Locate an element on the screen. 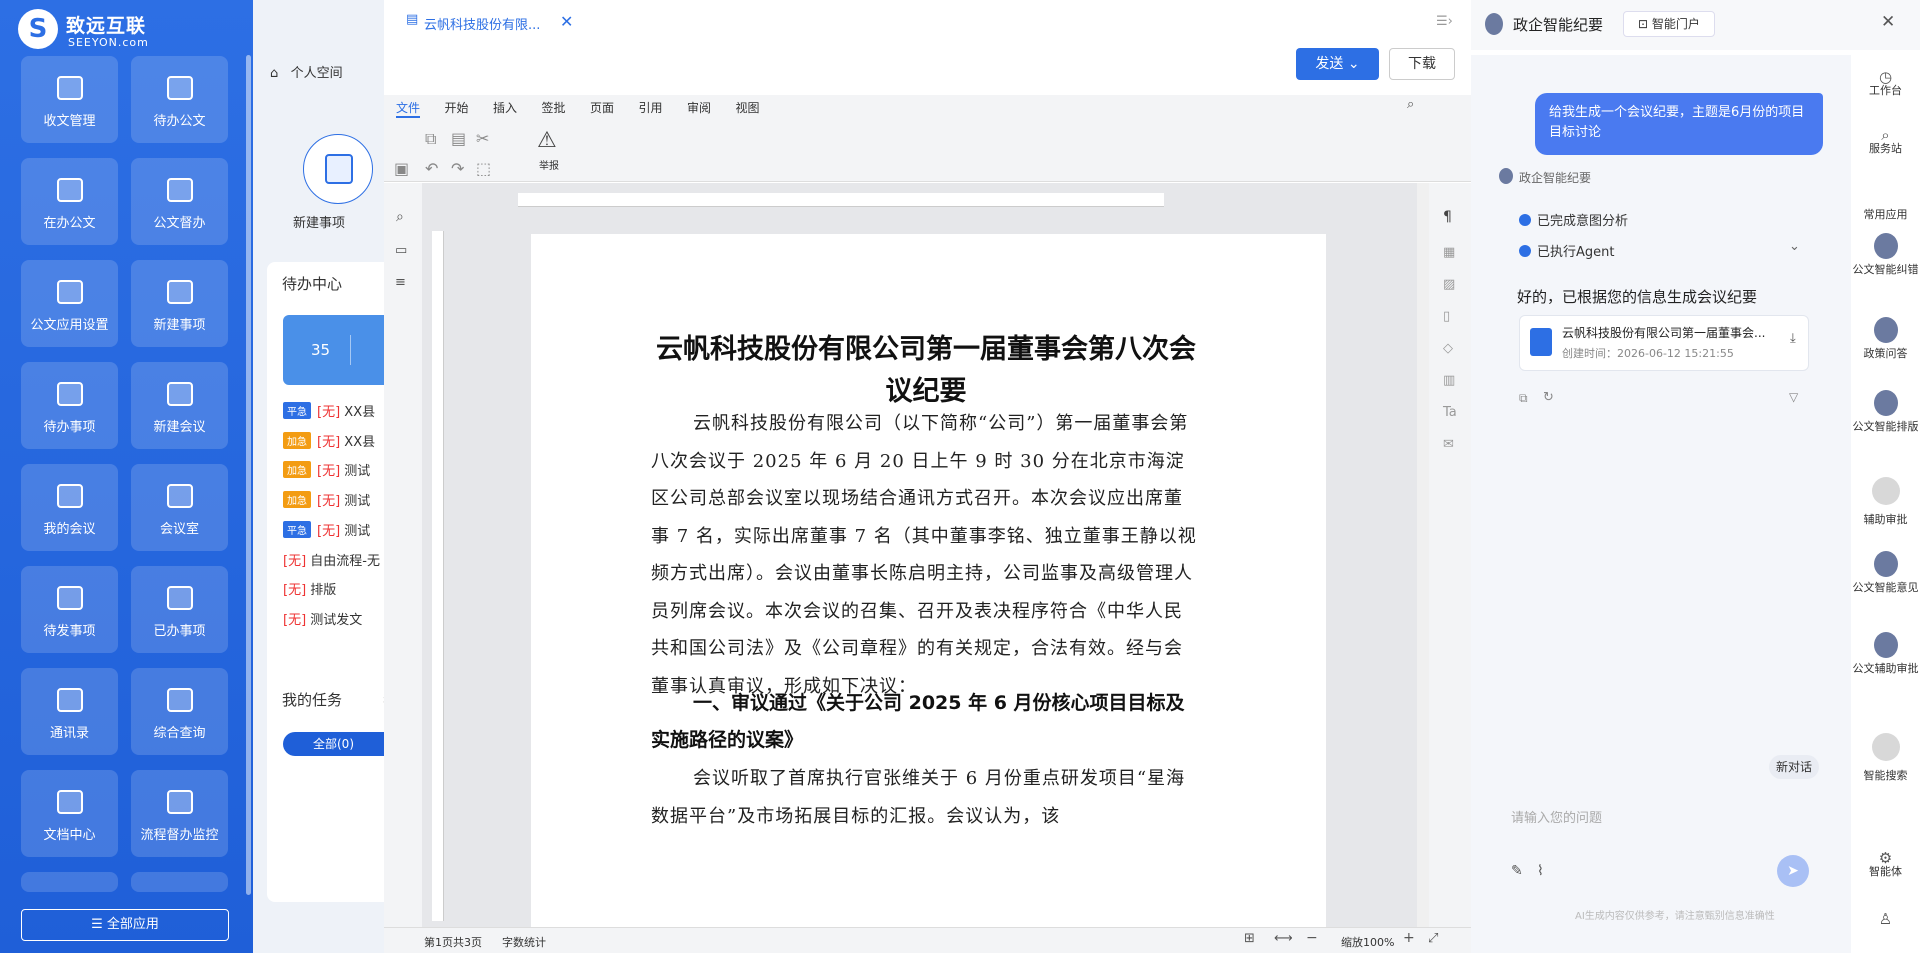  menu-tab: 签批 is located at coordinates (554, 107).